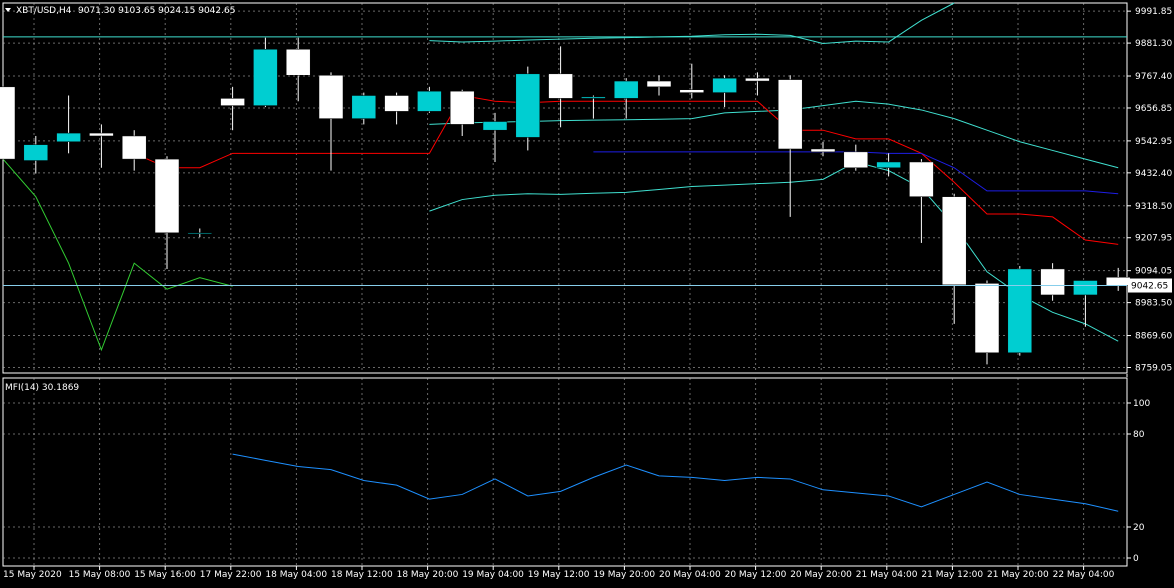 The width and height of the screenshot is (1174, 588). What do you see at coordinates (100, 575) in the screenshot?
I see `x-tick-label: 15 May 08:00` at bounding box center [100, 575].